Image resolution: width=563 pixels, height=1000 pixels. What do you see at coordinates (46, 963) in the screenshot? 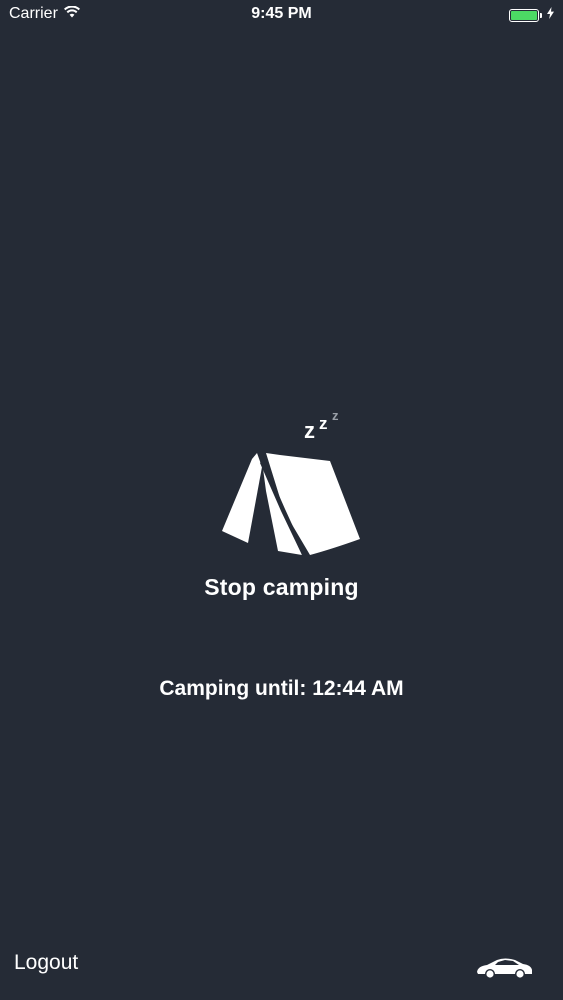
I see `logout-button: Logout` at bounding box center [46, 963].